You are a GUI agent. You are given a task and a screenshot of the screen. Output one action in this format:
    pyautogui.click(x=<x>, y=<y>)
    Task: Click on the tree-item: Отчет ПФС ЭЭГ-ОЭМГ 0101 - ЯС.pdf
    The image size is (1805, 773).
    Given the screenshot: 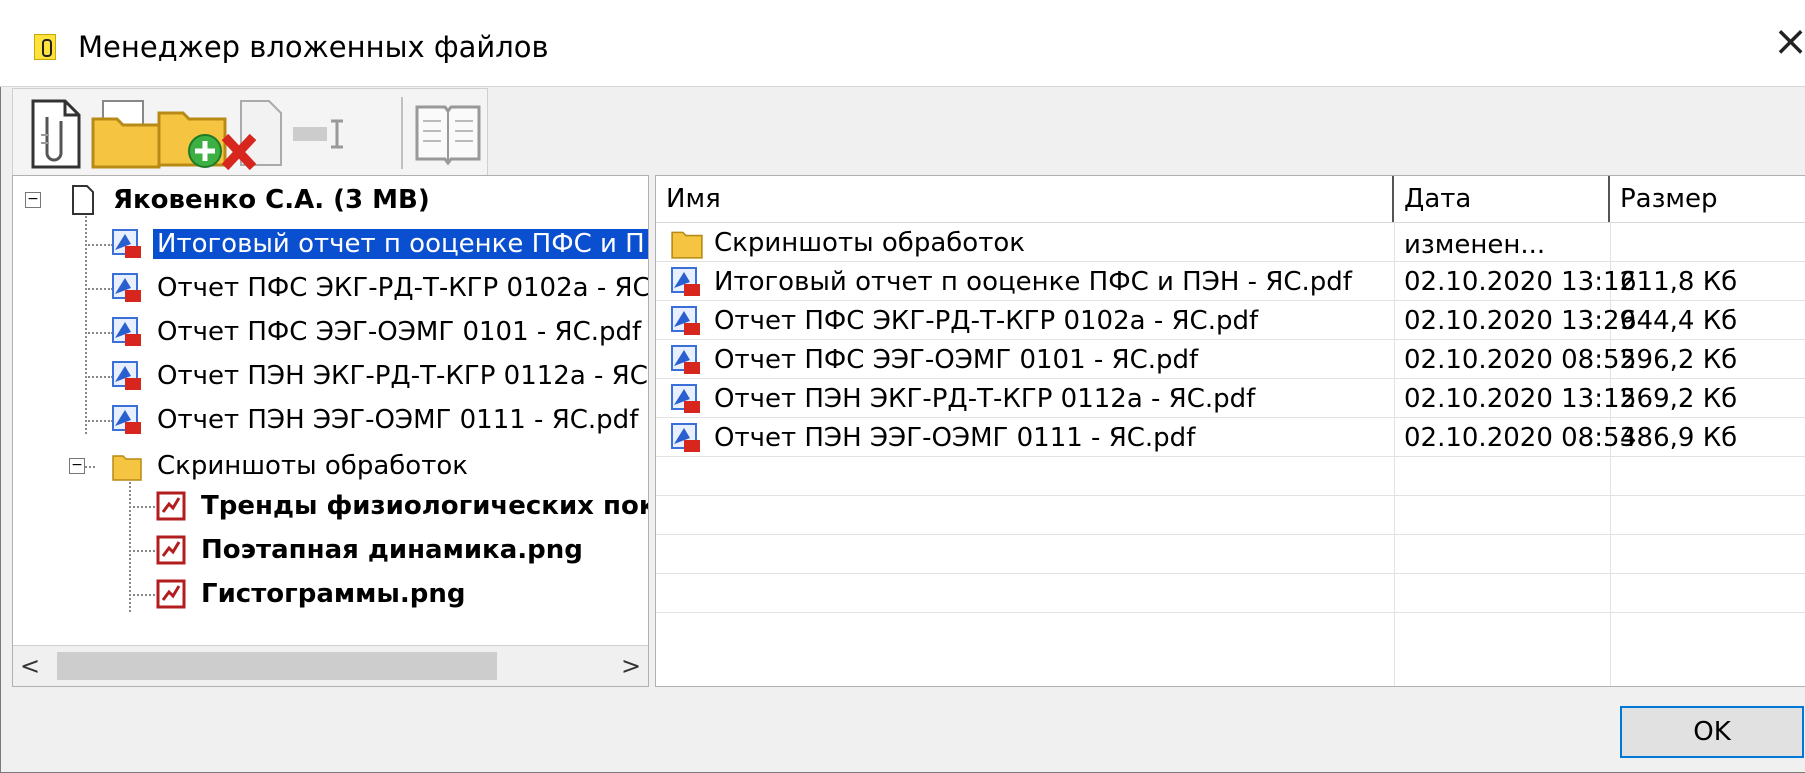 What is the action you would take?
    pyautogui.click(x=378, y=332)
    